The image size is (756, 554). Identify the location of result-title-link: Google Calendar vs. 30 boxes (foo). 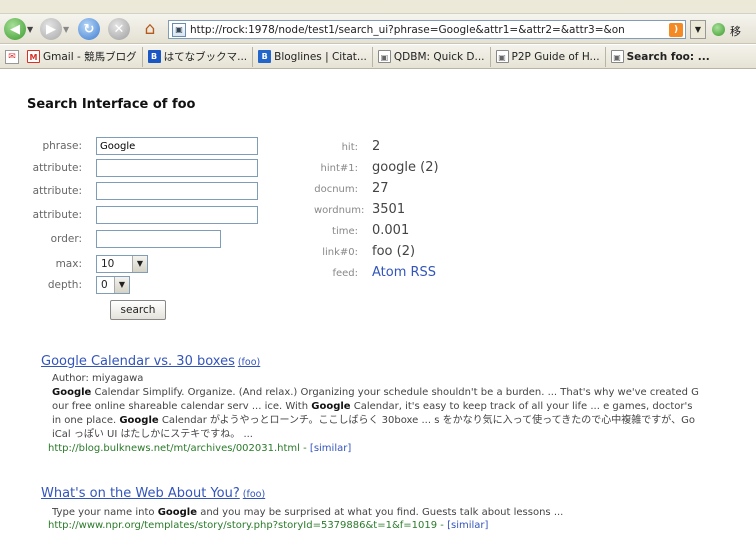
(150, 361).